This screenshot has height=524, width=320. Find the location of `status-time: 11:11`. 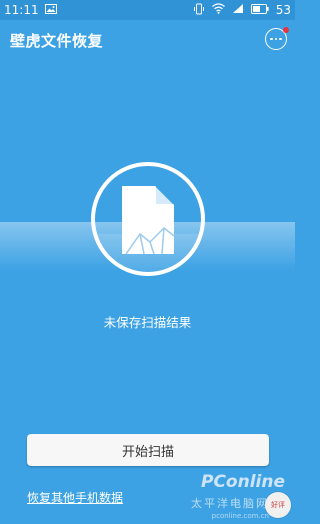

status-time: 11:11 is located at coordinates (21, 10).